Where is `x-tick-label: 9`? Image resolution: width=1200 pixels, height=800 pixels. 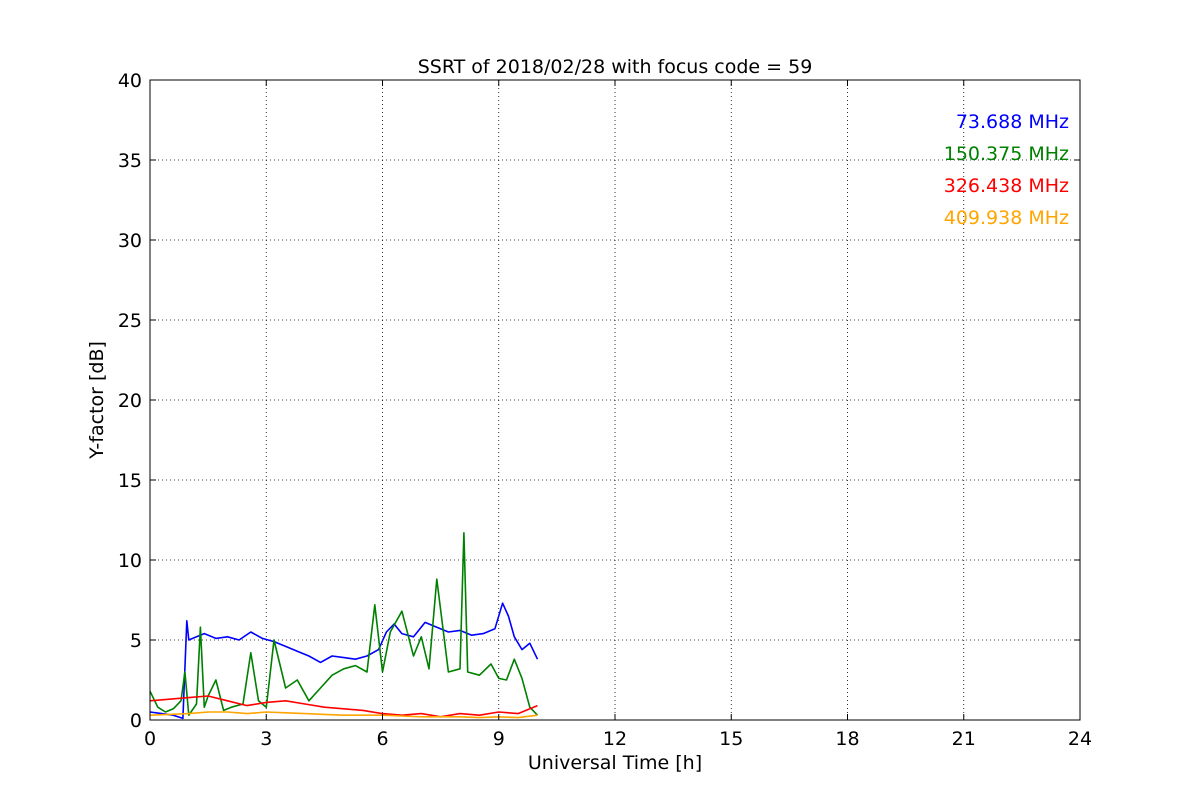
x-tick-label: 9 is located at coordinates (499, 739).